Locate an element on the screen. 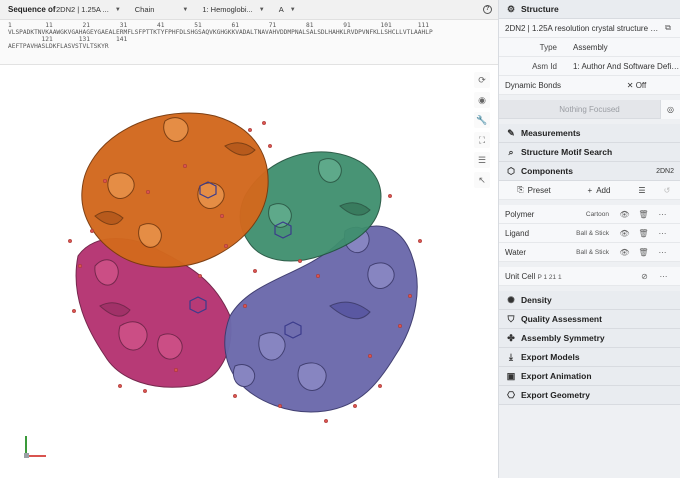  components-heading: Components is located at coordinates (547, 171).